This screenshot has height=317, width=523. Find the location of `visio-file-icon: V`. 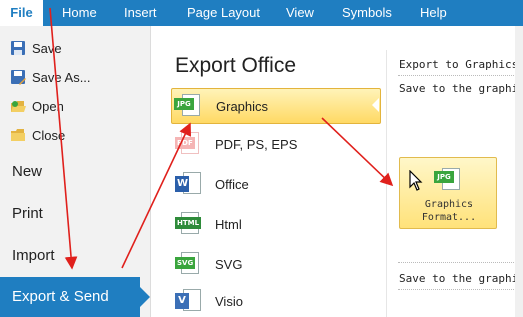

visio-file-icon: V is located at coordinates (188, 301).